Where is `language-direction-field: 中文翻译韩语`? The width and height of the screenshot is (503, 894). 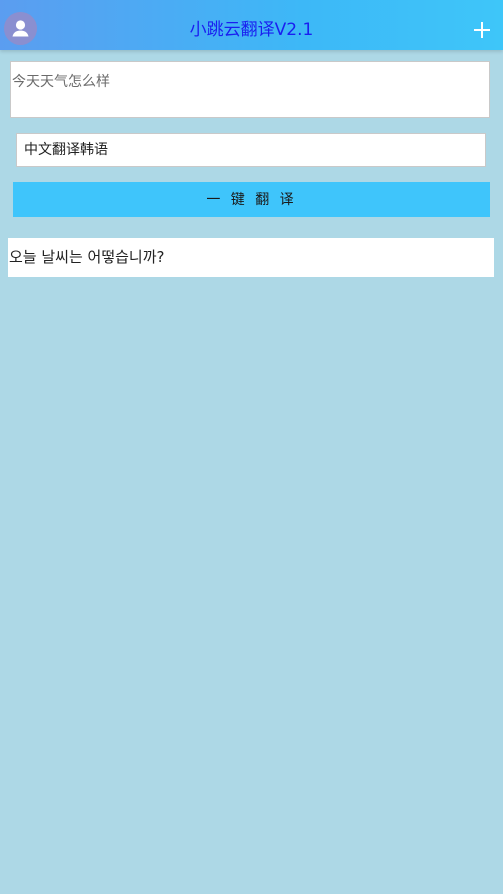 language-direction-field: 中文翻译韩语 is located at coordinates (251, 150).